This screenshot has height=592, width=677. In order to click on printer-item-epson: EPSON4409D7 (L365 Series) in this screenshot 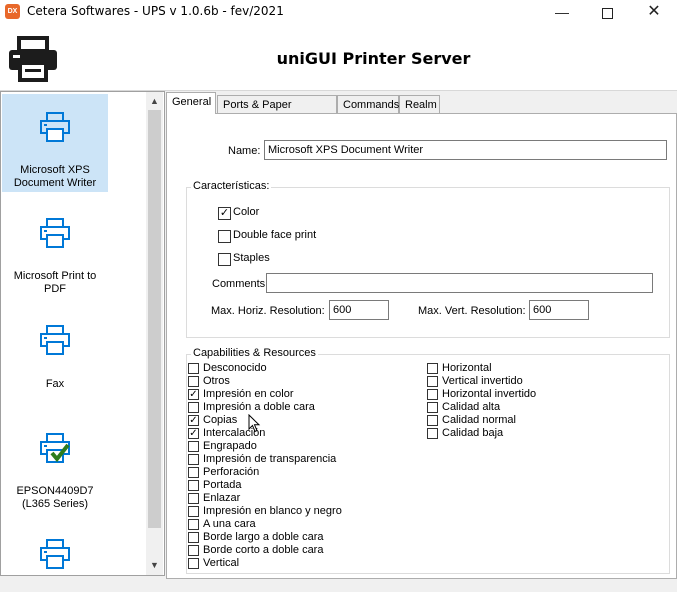, I will do `click(55, 474)`.